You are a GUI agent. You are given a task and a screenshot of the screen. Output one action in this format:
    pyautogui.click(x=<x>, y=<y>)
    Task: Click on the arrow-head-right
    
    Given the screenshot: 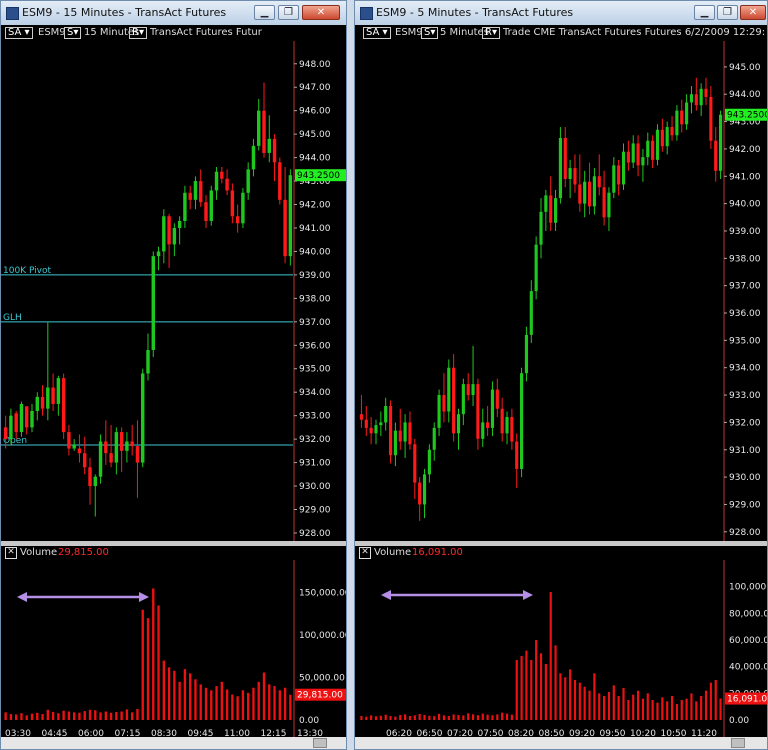 What is the action you would take?
    pyautogui.click(x=144, y=597)
    